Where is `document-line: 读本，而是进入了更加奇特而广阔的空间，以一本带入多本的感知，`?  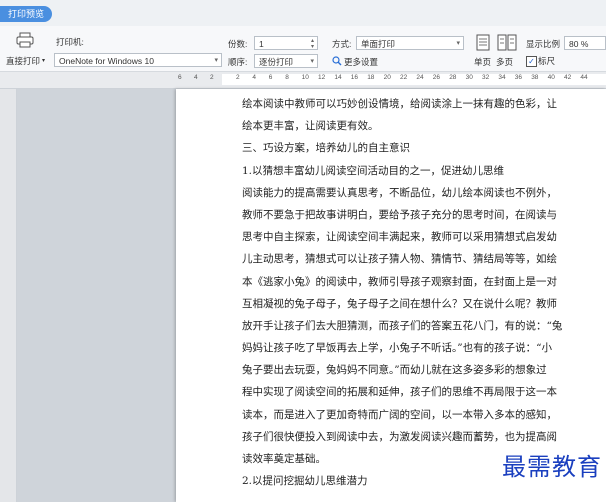
document-line: 读本，而是进入了更加奇特而广阔的空间，以一本带入多本的感知， is located at coordinates (399, 414).